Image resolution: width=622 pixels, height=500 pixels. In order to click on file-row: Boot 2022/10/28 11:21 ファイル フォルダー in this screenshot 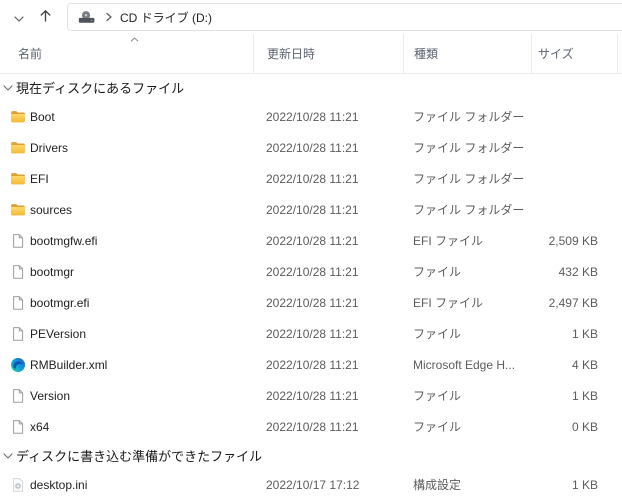, I will do `click(311, 116)`.